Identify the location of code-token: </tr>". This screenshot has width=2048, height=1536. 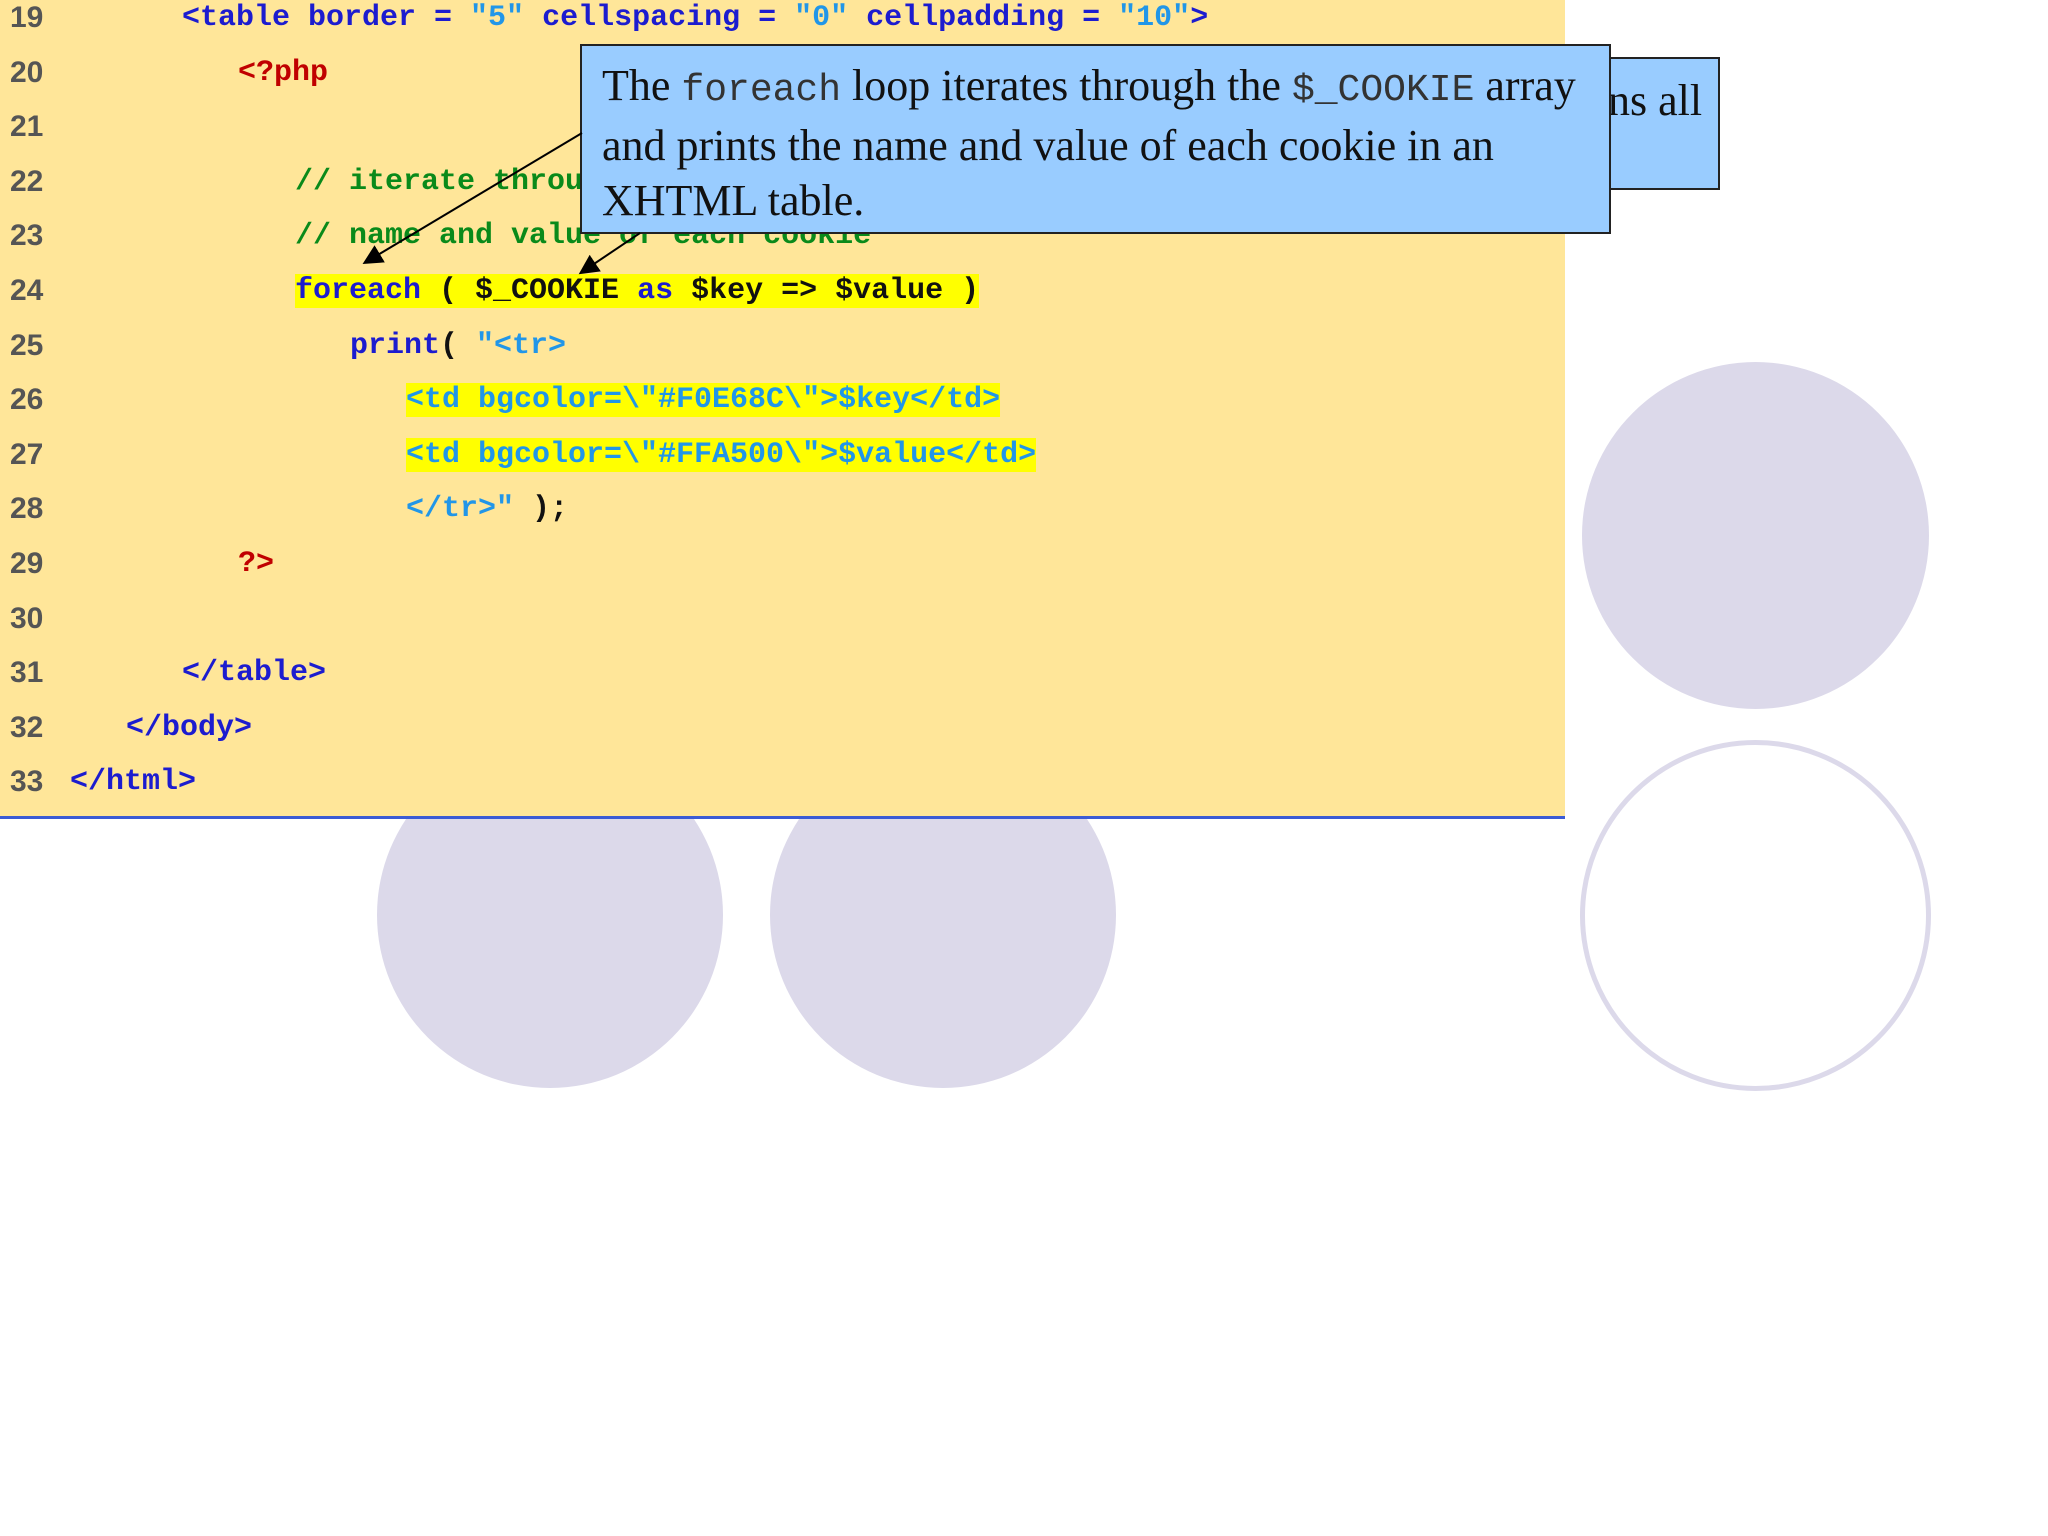
(460, 509).